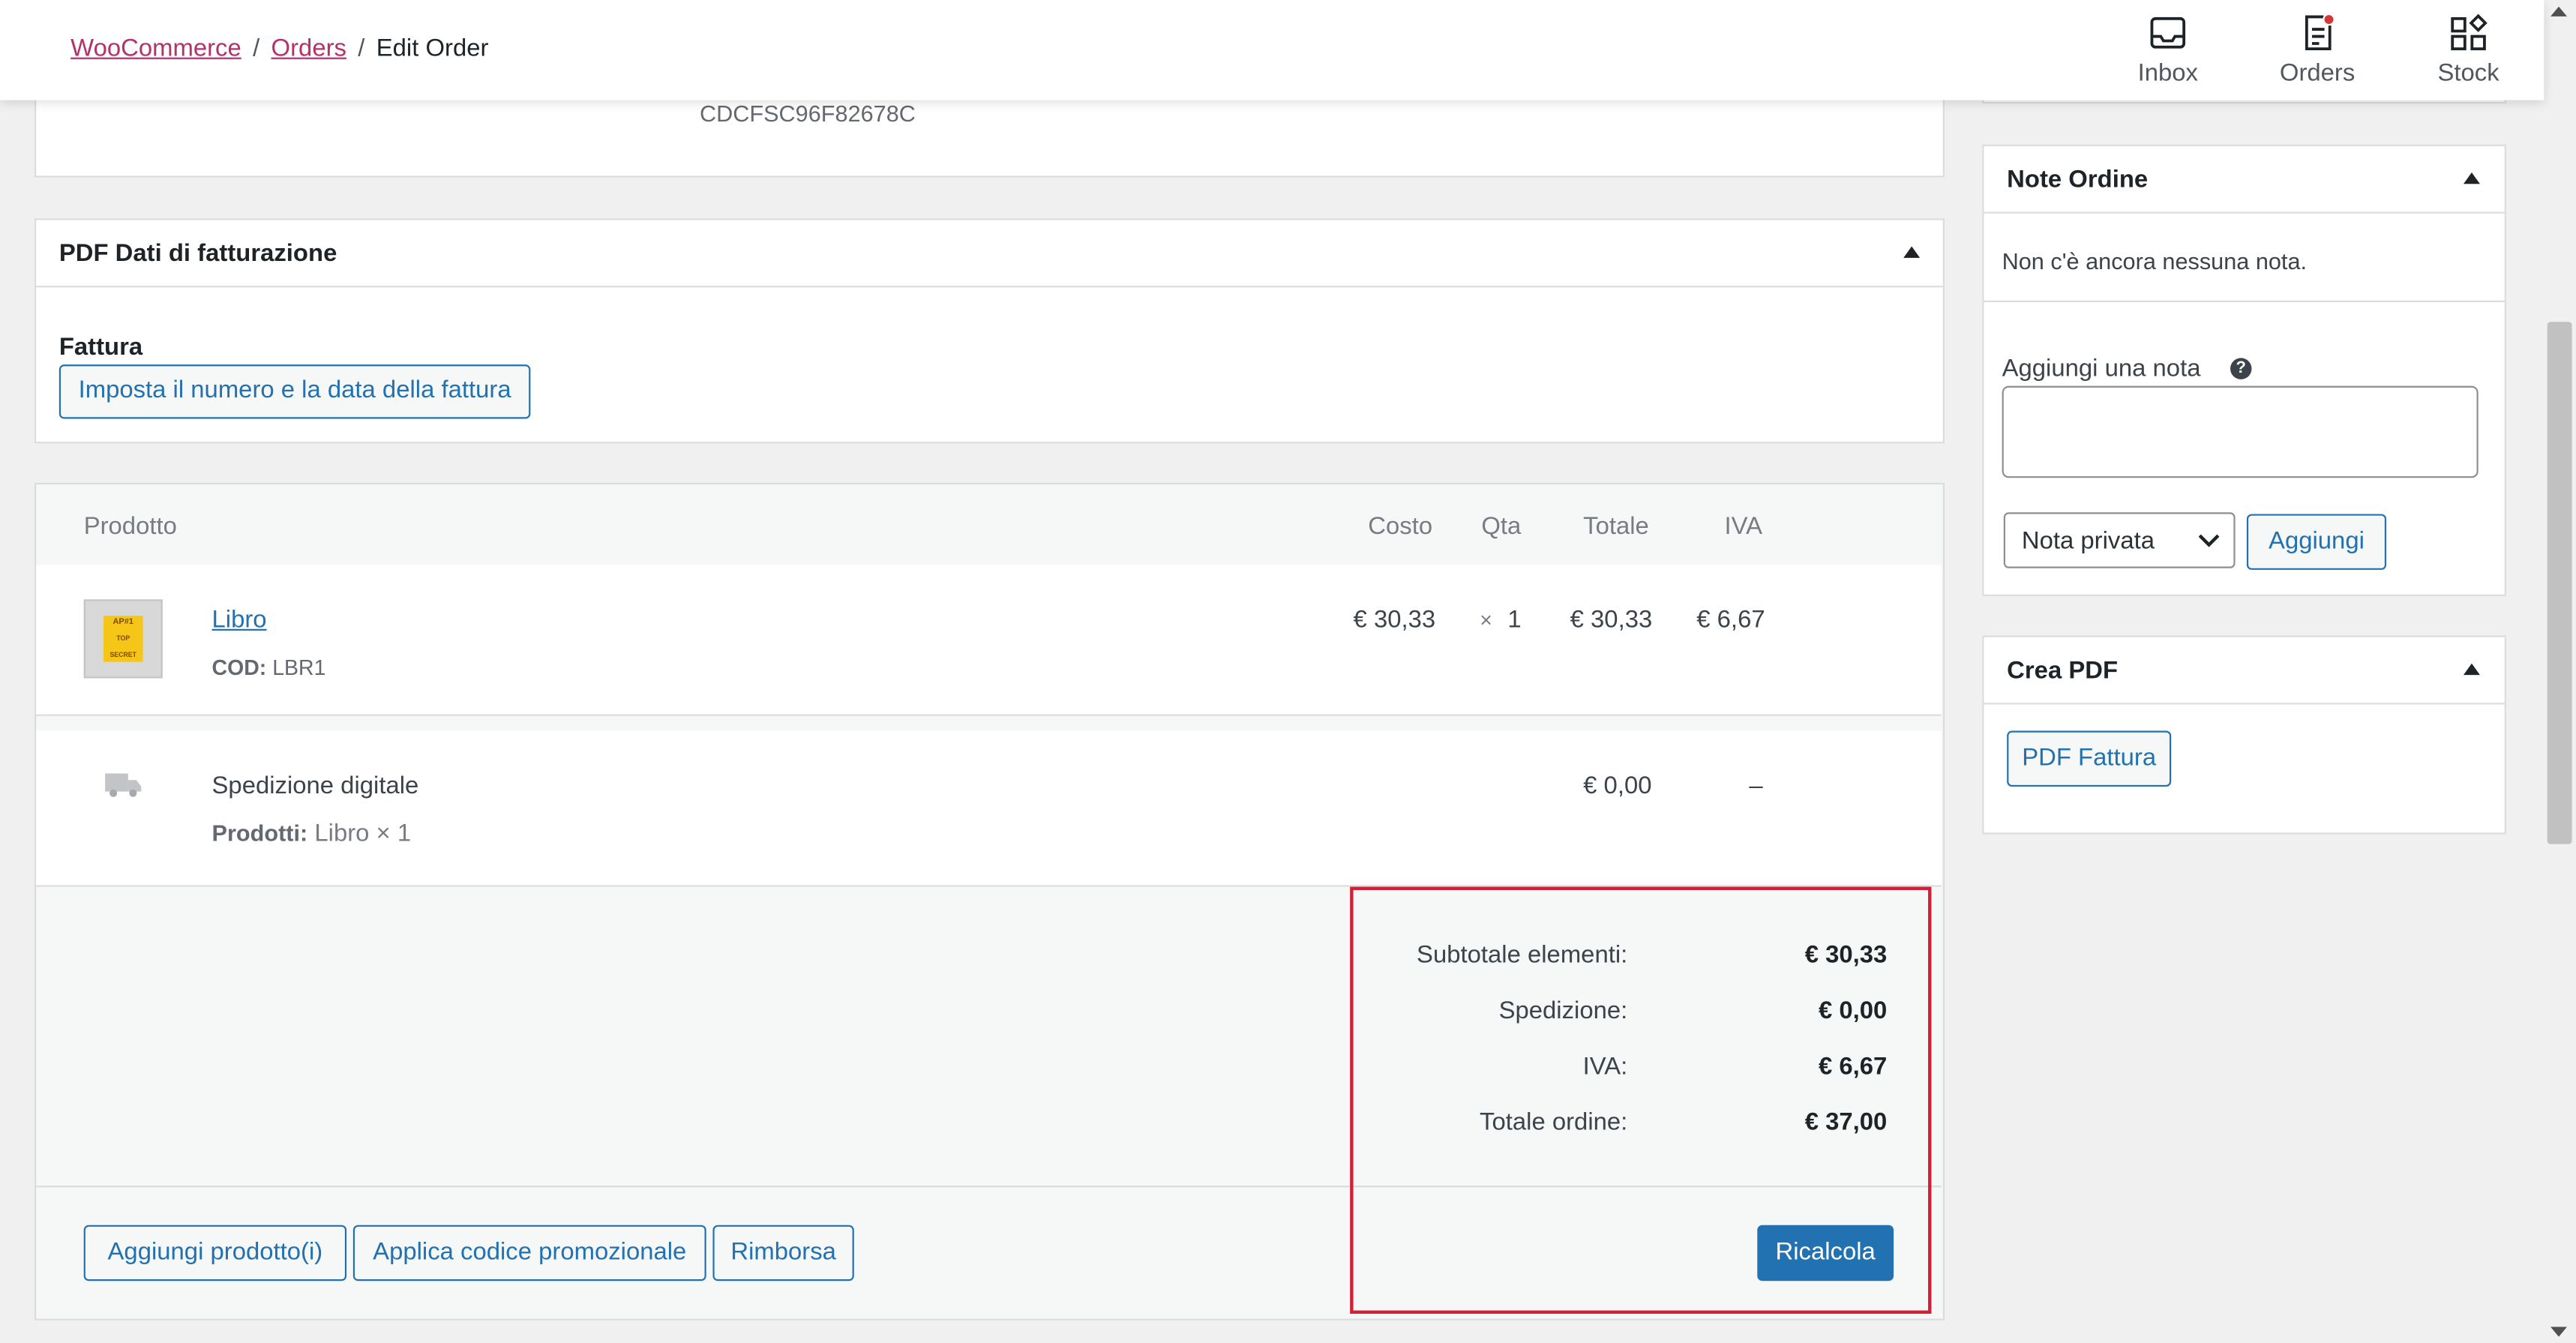  Describe the element at coordinates (2167, 73) in the screenshot. I see `inbox-label: Inbox` at that location.